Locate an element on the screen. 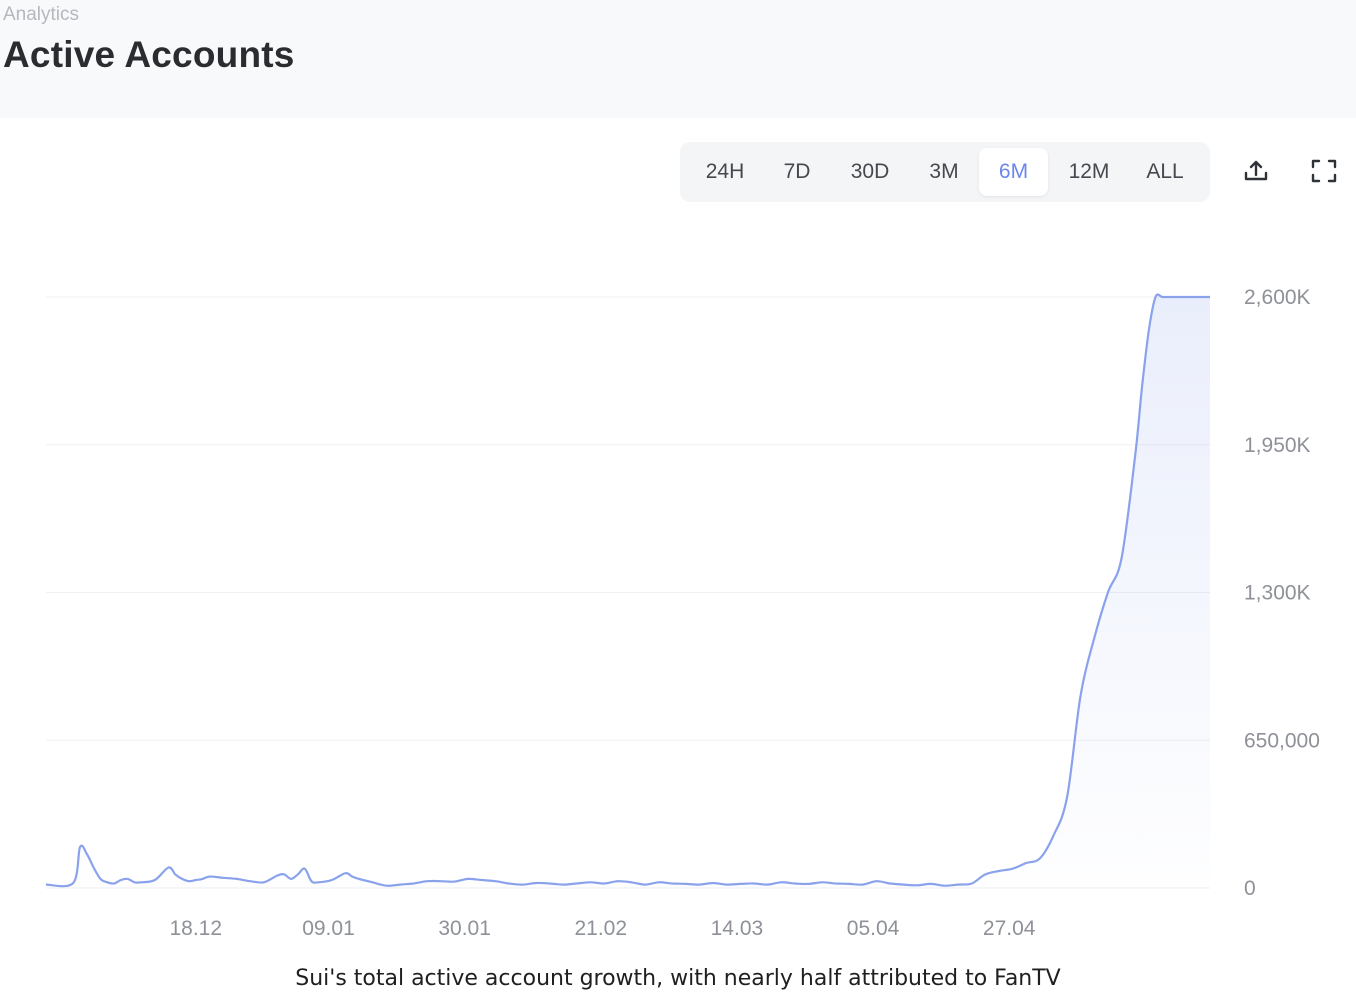 This screenshot has width=1356, height=998. x-axis-ticks: 18.12 09.01 30.01 21.02 14.03 05.04 27.04 is located at coordinates (602, 928).